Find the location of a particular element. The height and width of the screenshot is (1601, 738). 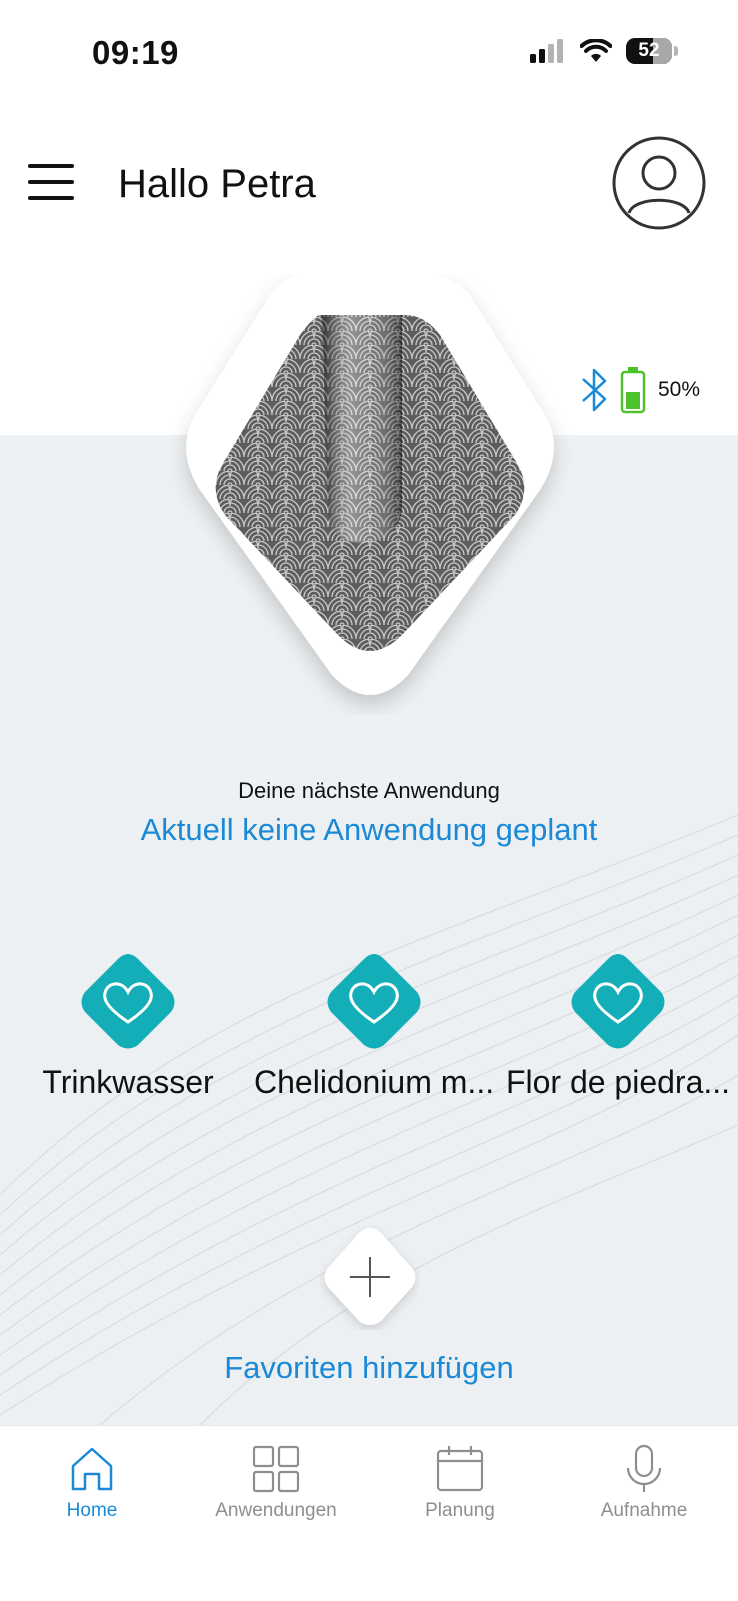

signal-icon is located at coordinates (546, 51).